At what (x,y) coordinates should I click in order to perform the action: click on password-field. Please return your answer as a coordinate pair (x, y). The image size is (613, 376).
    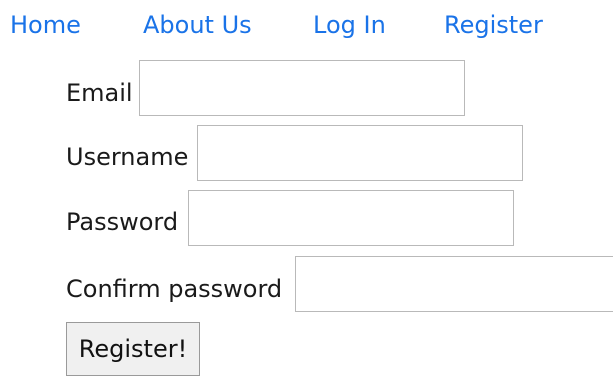
    Looking at the image, I should click on (351, 218).